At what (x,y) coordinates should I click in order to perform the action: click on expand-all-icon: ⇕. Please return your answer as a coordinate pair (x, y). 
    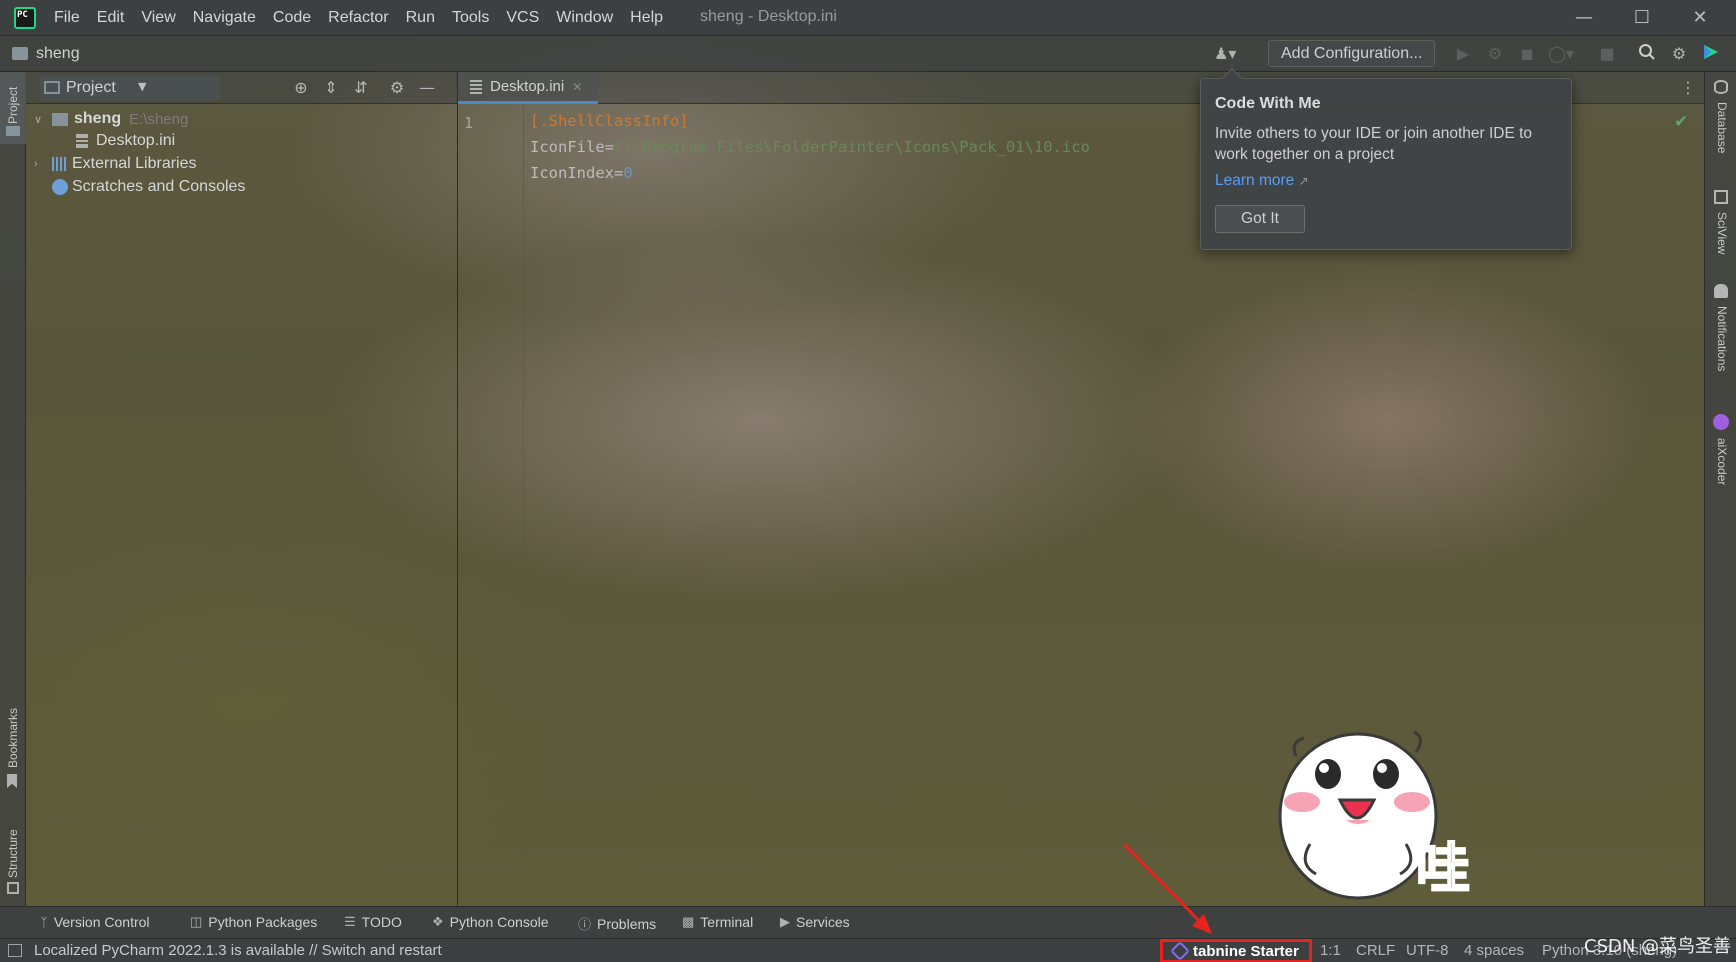
    Looking at the image, I should click on (331, 88).